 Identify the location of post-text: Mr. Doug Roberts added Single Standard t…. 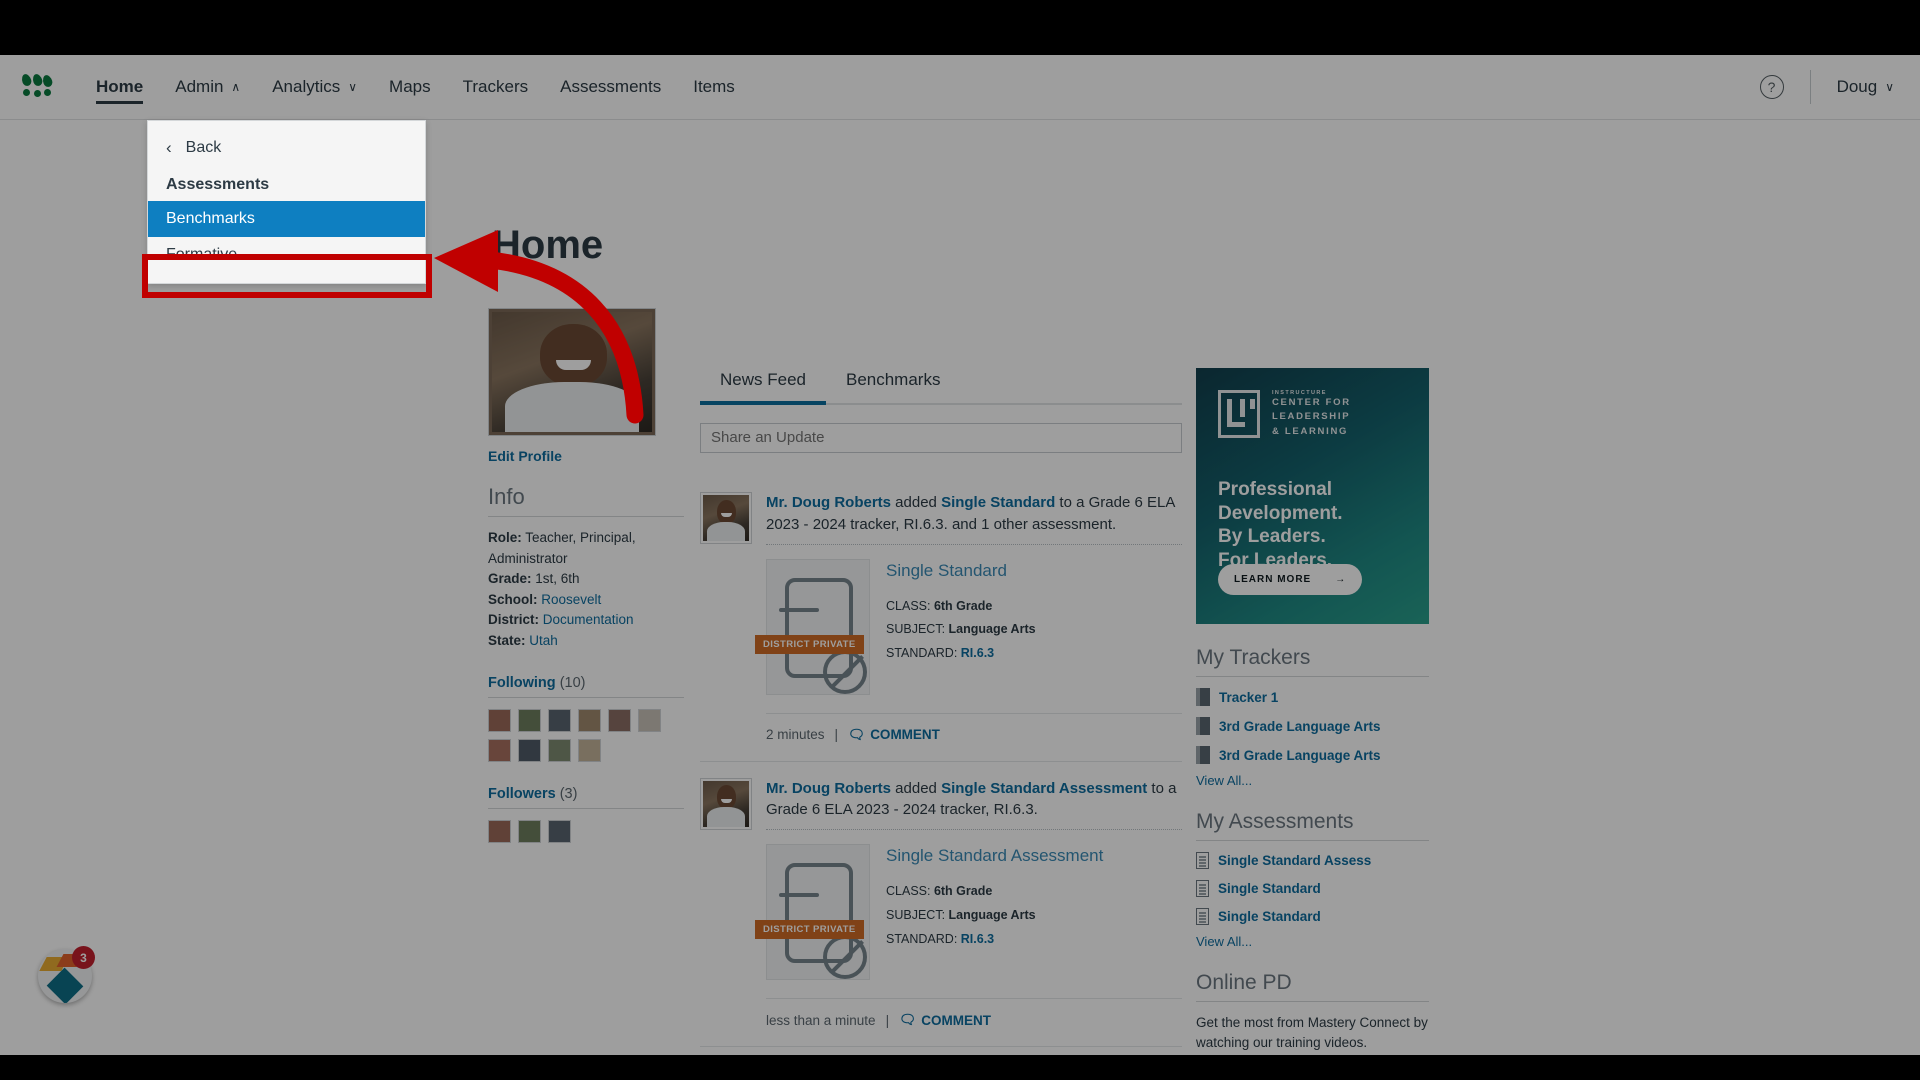
(974, 514).